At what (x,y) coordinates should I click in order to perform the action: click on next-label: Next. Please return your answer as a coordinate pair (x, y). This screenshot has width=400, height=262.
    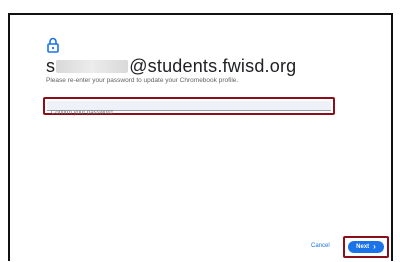
    Looking at the image, I should click on (363, 247).